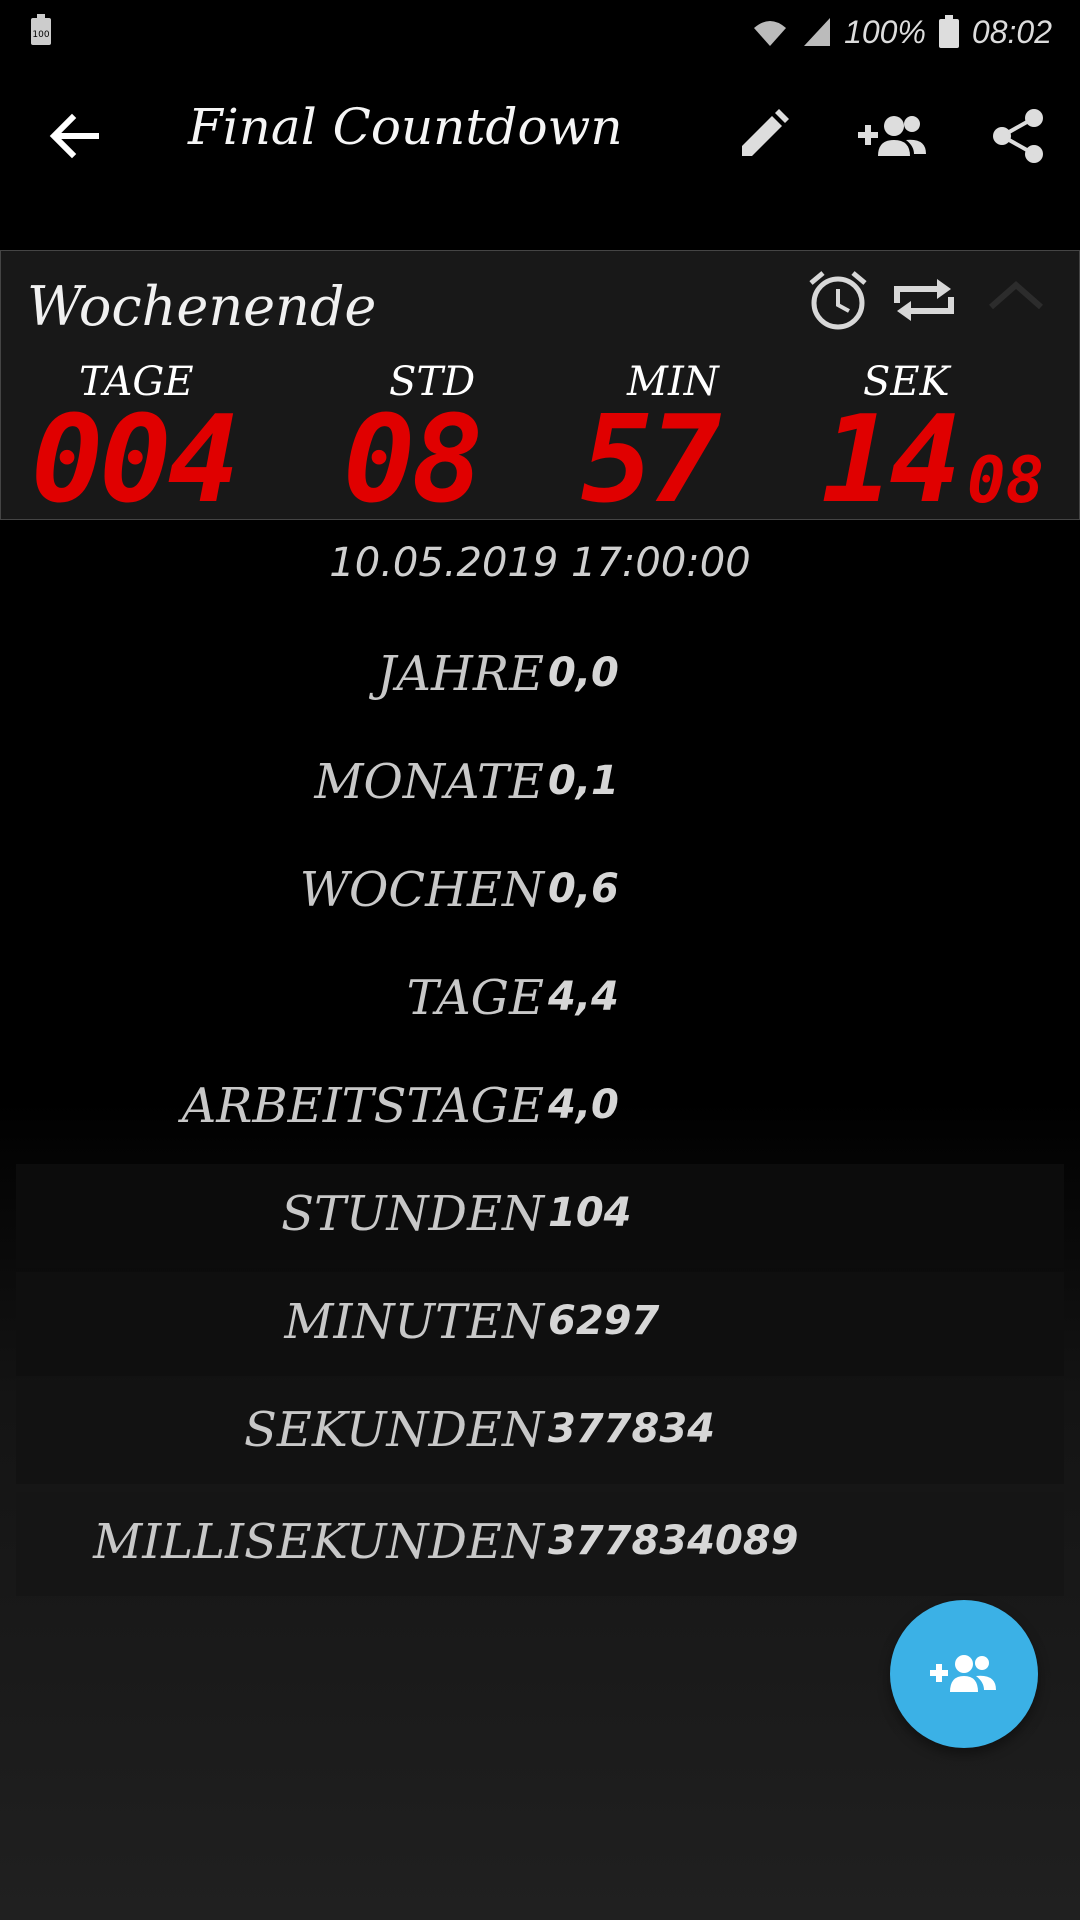 This screenshot has height=1920, width=1080. Describe the element at coordinates (891, 460) in the screenshot. I see `seconds-digits: 14` at that location.